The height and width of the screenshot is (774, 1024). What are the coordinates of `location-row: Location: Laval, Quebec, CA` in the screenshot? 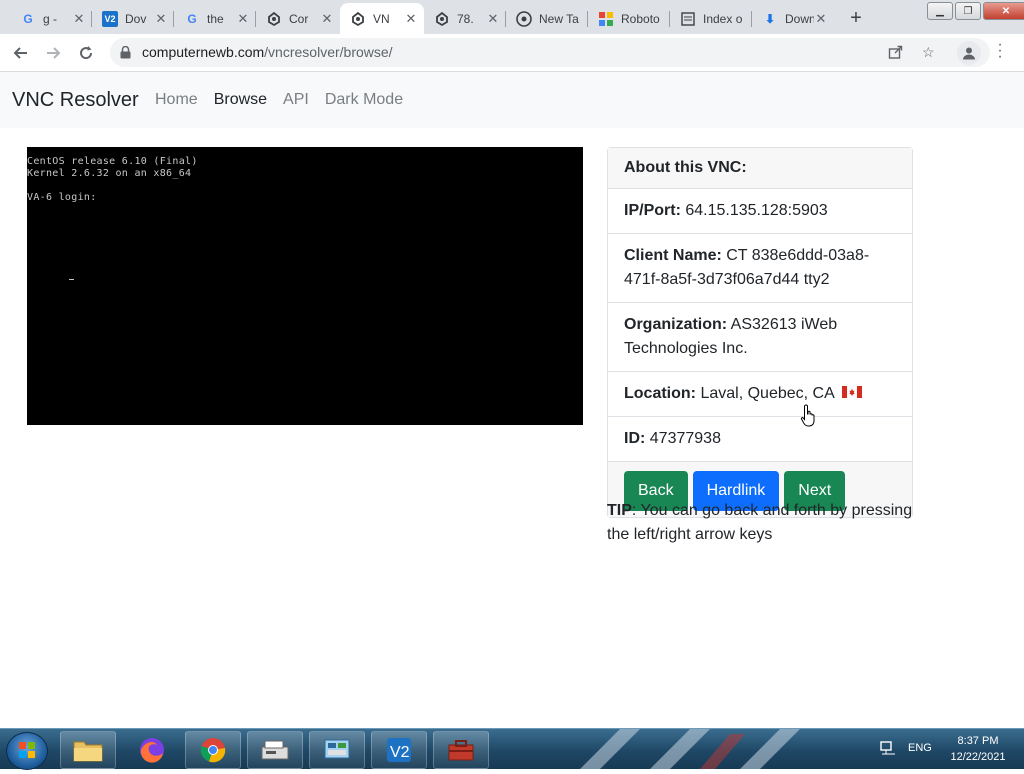 It's located at (760, 395).